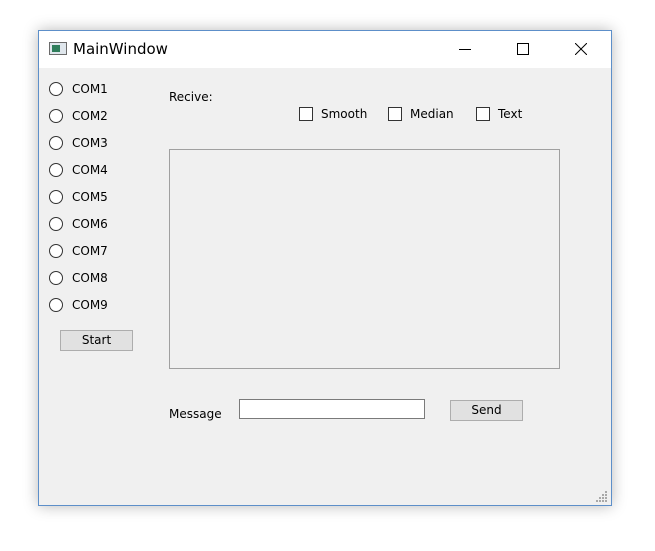  I want to click on close-icon, so click(581, 49).